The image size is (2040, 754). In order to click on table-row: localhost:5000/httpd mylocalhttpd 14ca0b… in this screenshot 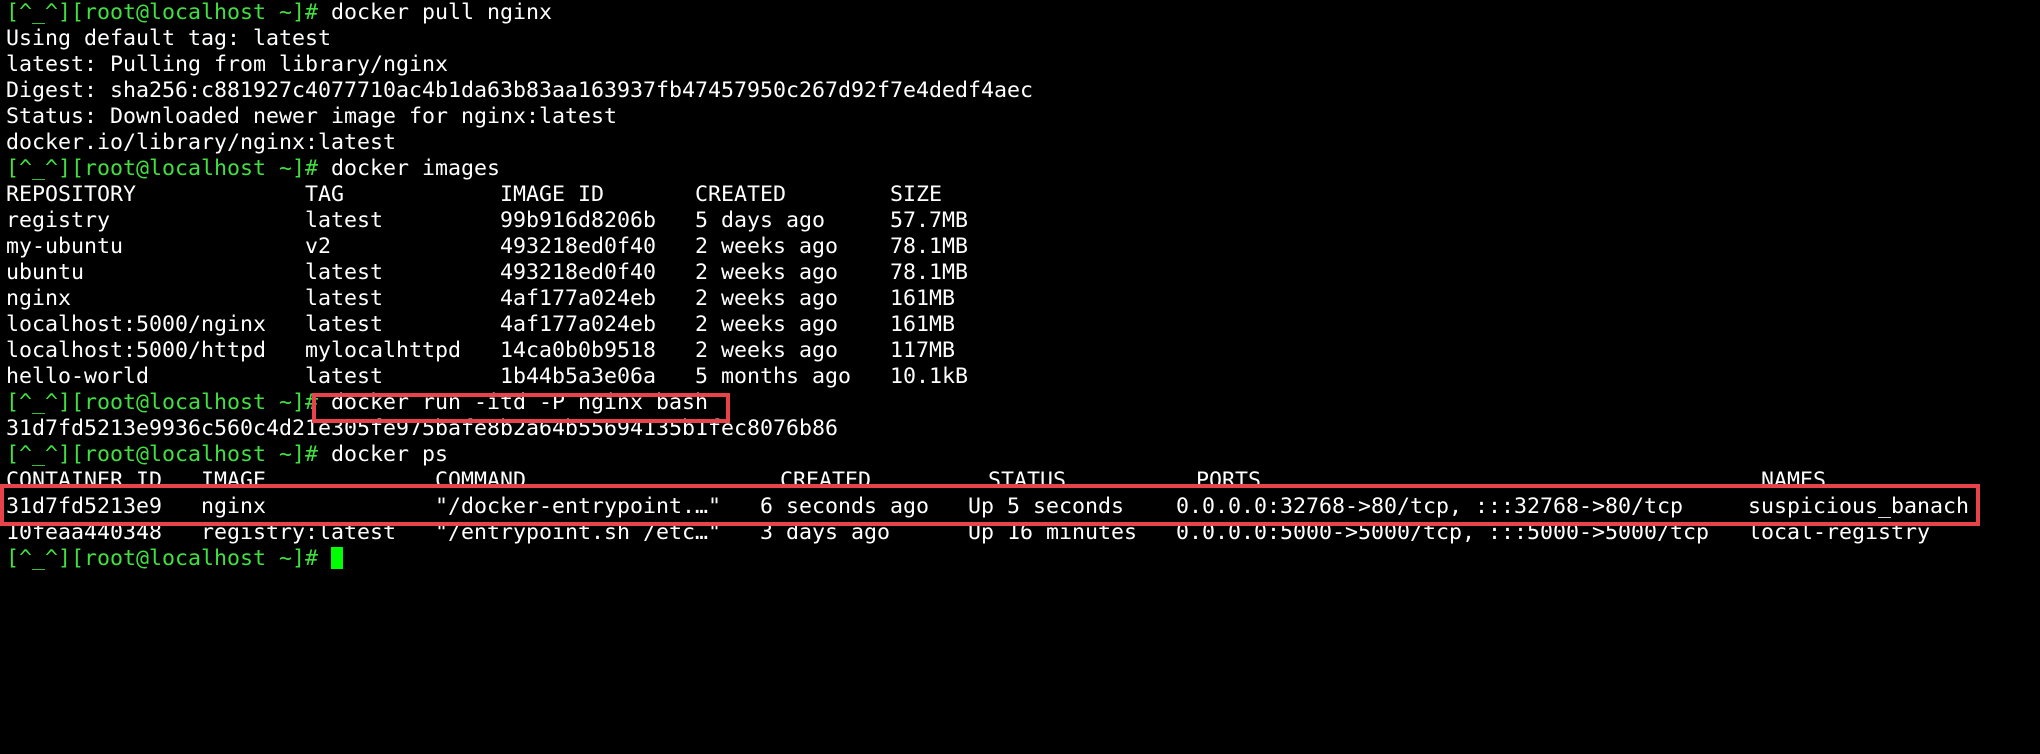, I will do `click(1021, 351)`.